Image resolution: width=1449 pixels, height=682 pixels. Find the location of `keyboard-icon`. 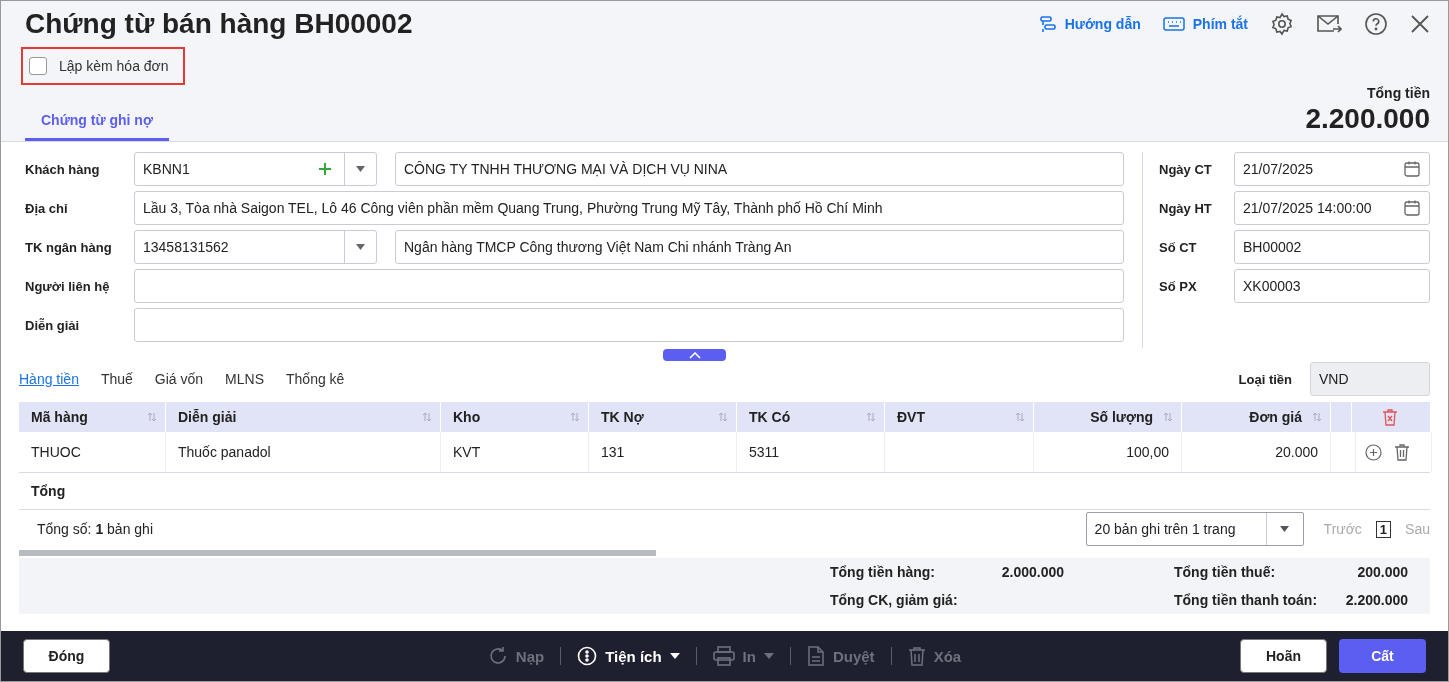

keyboard-icon is located at coordinates (1173, 24).